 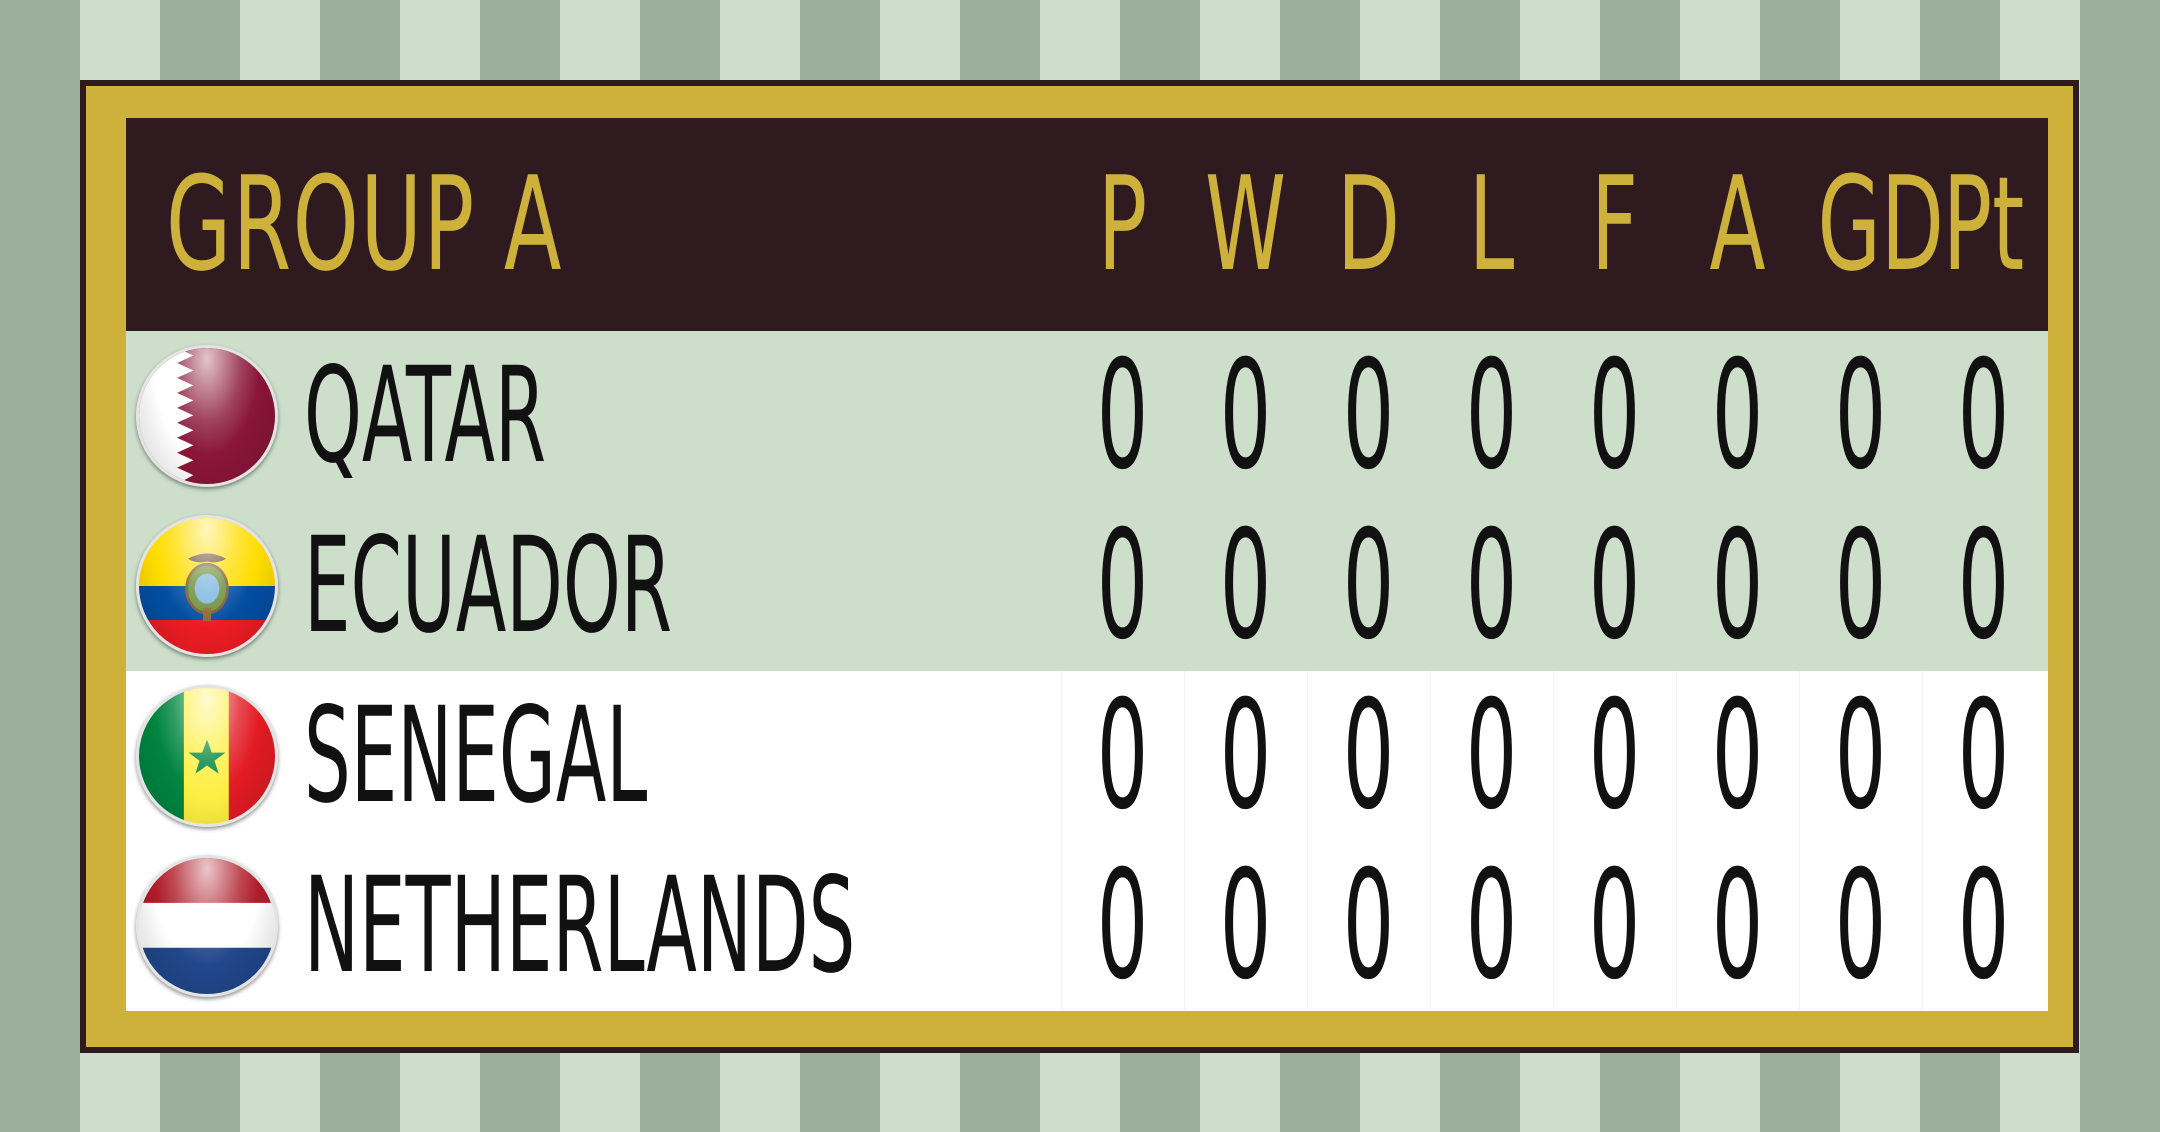 What do you see at coordinates (1983, 224) in the screenshot?
I see `column-header-points: Pt` at bounding box center [1983, 224].